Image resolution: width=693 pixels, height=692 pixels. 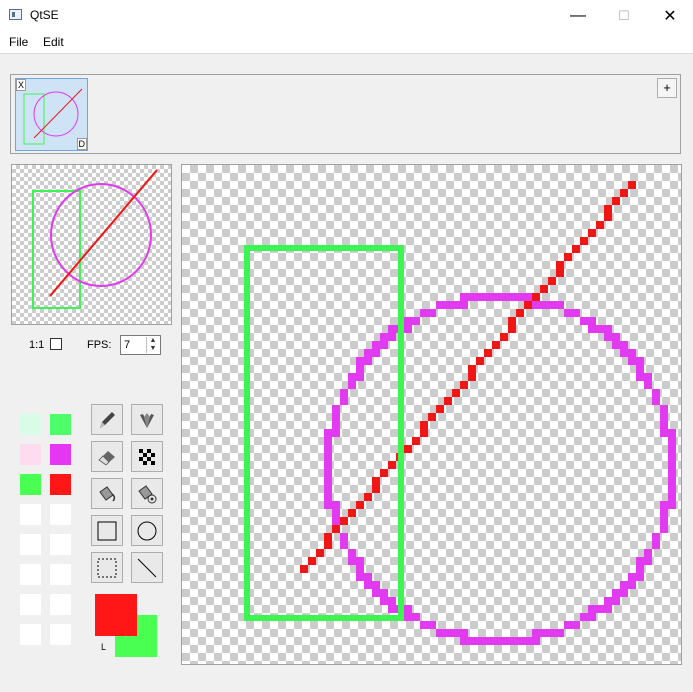 I want to click on close-button: ✕, so click(x=670, y=15).